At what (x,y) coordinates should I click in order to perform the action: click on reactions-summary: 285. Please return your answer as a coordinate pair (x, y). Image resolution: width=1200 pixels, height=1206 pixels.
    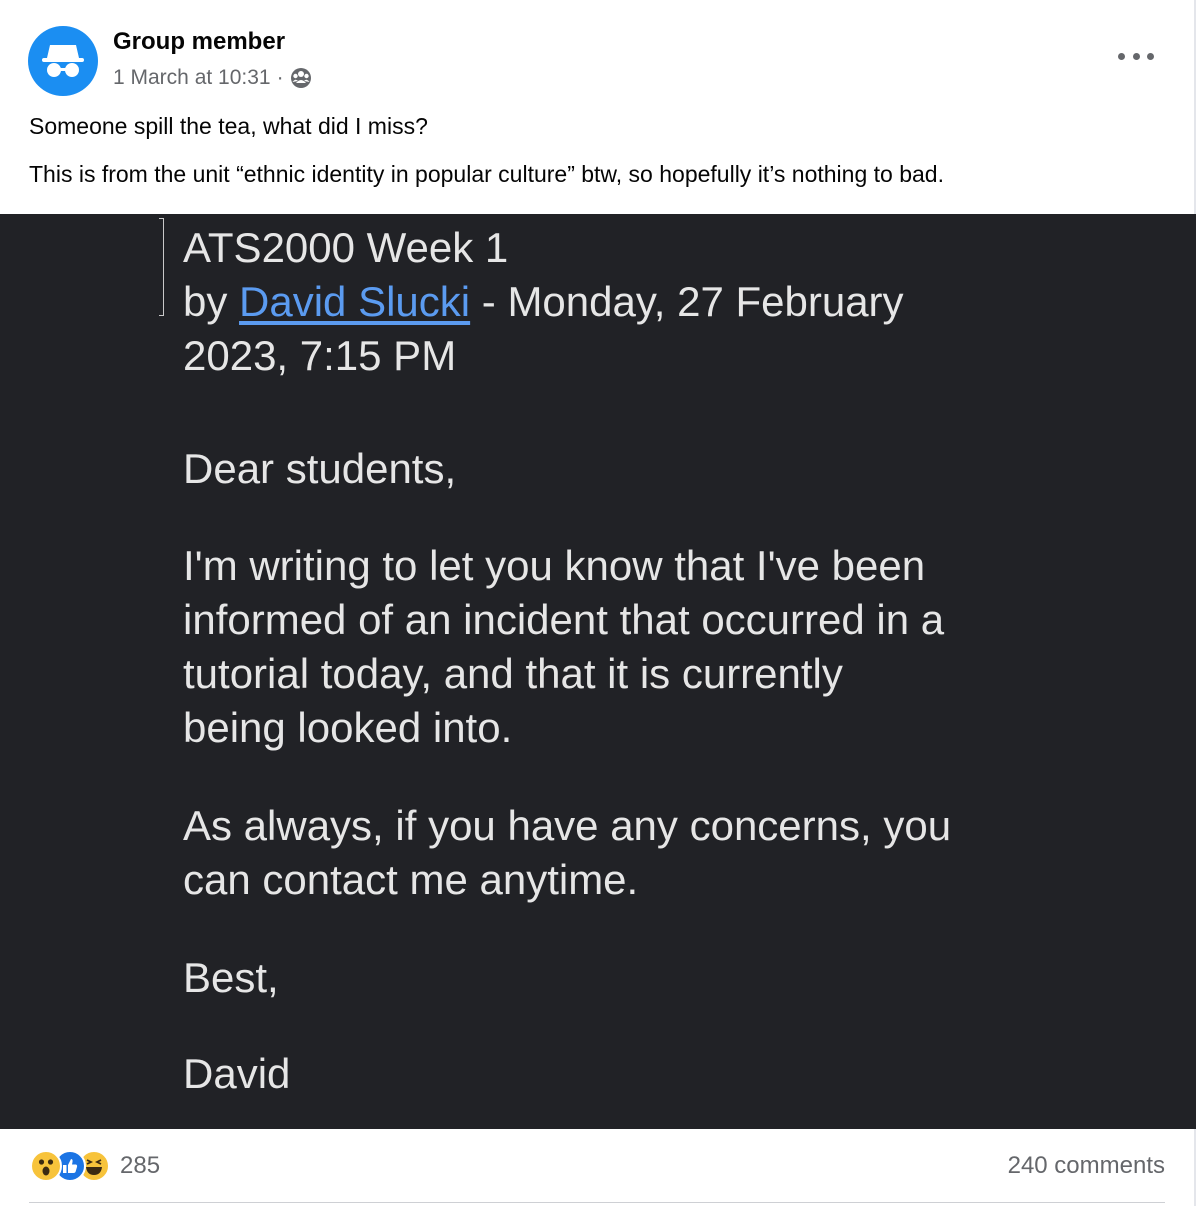
    Looking at the image, I should click on (95, 1166).